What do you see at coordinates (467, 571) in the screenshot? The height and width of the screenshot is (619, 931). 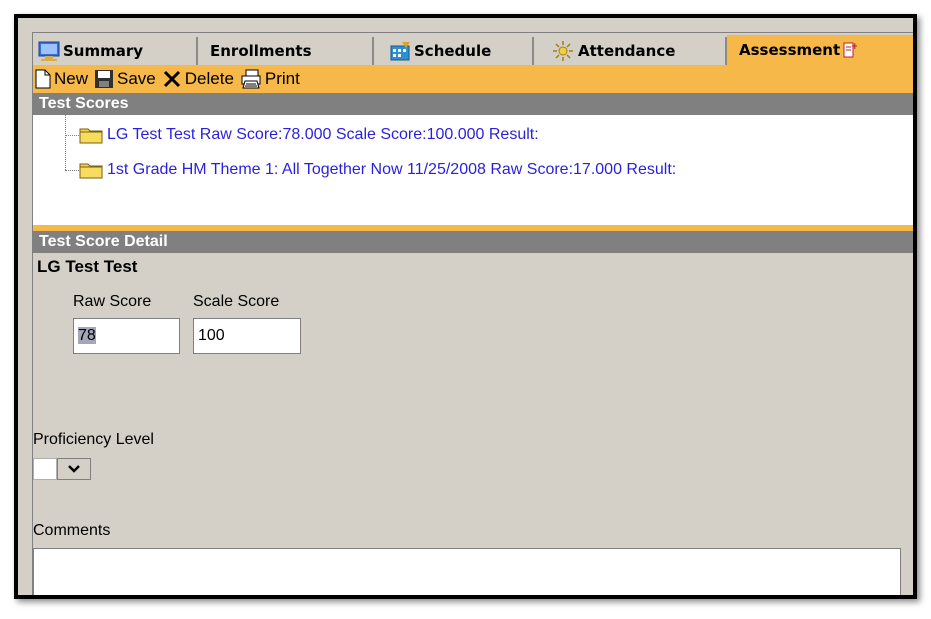 I see `comments-field` at bounding box center [467, 571].